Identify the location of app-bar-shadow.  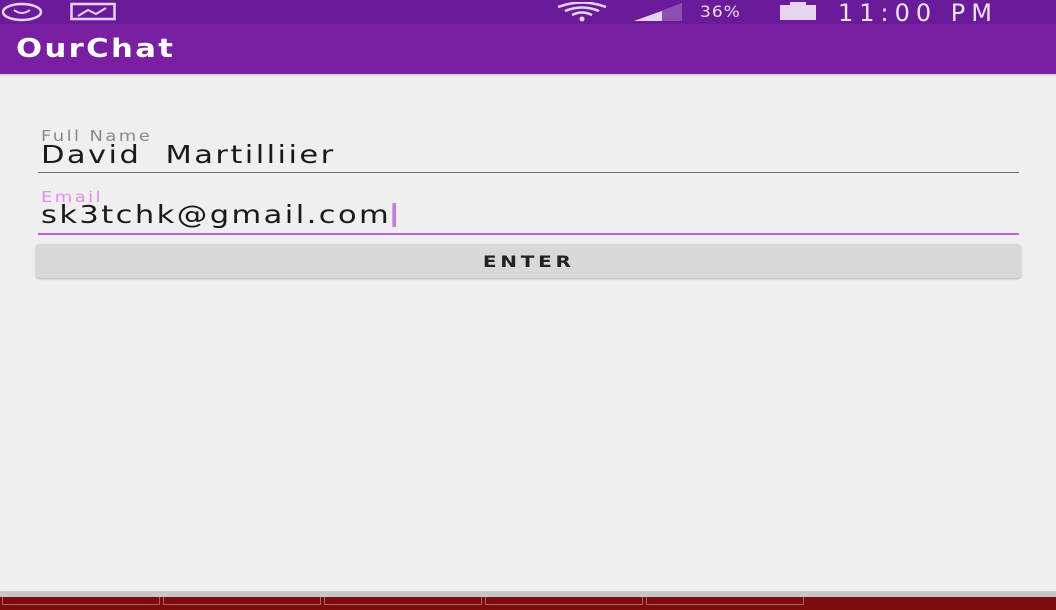
(528, 75).